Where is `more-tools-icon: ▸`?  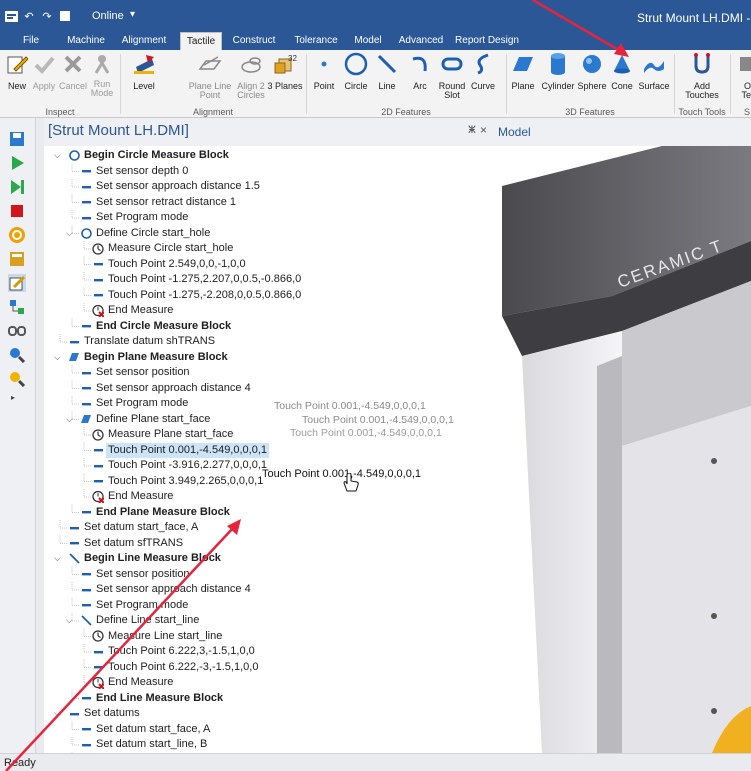 more-tools-icon: ▸ is located at coordinates (13, 397).